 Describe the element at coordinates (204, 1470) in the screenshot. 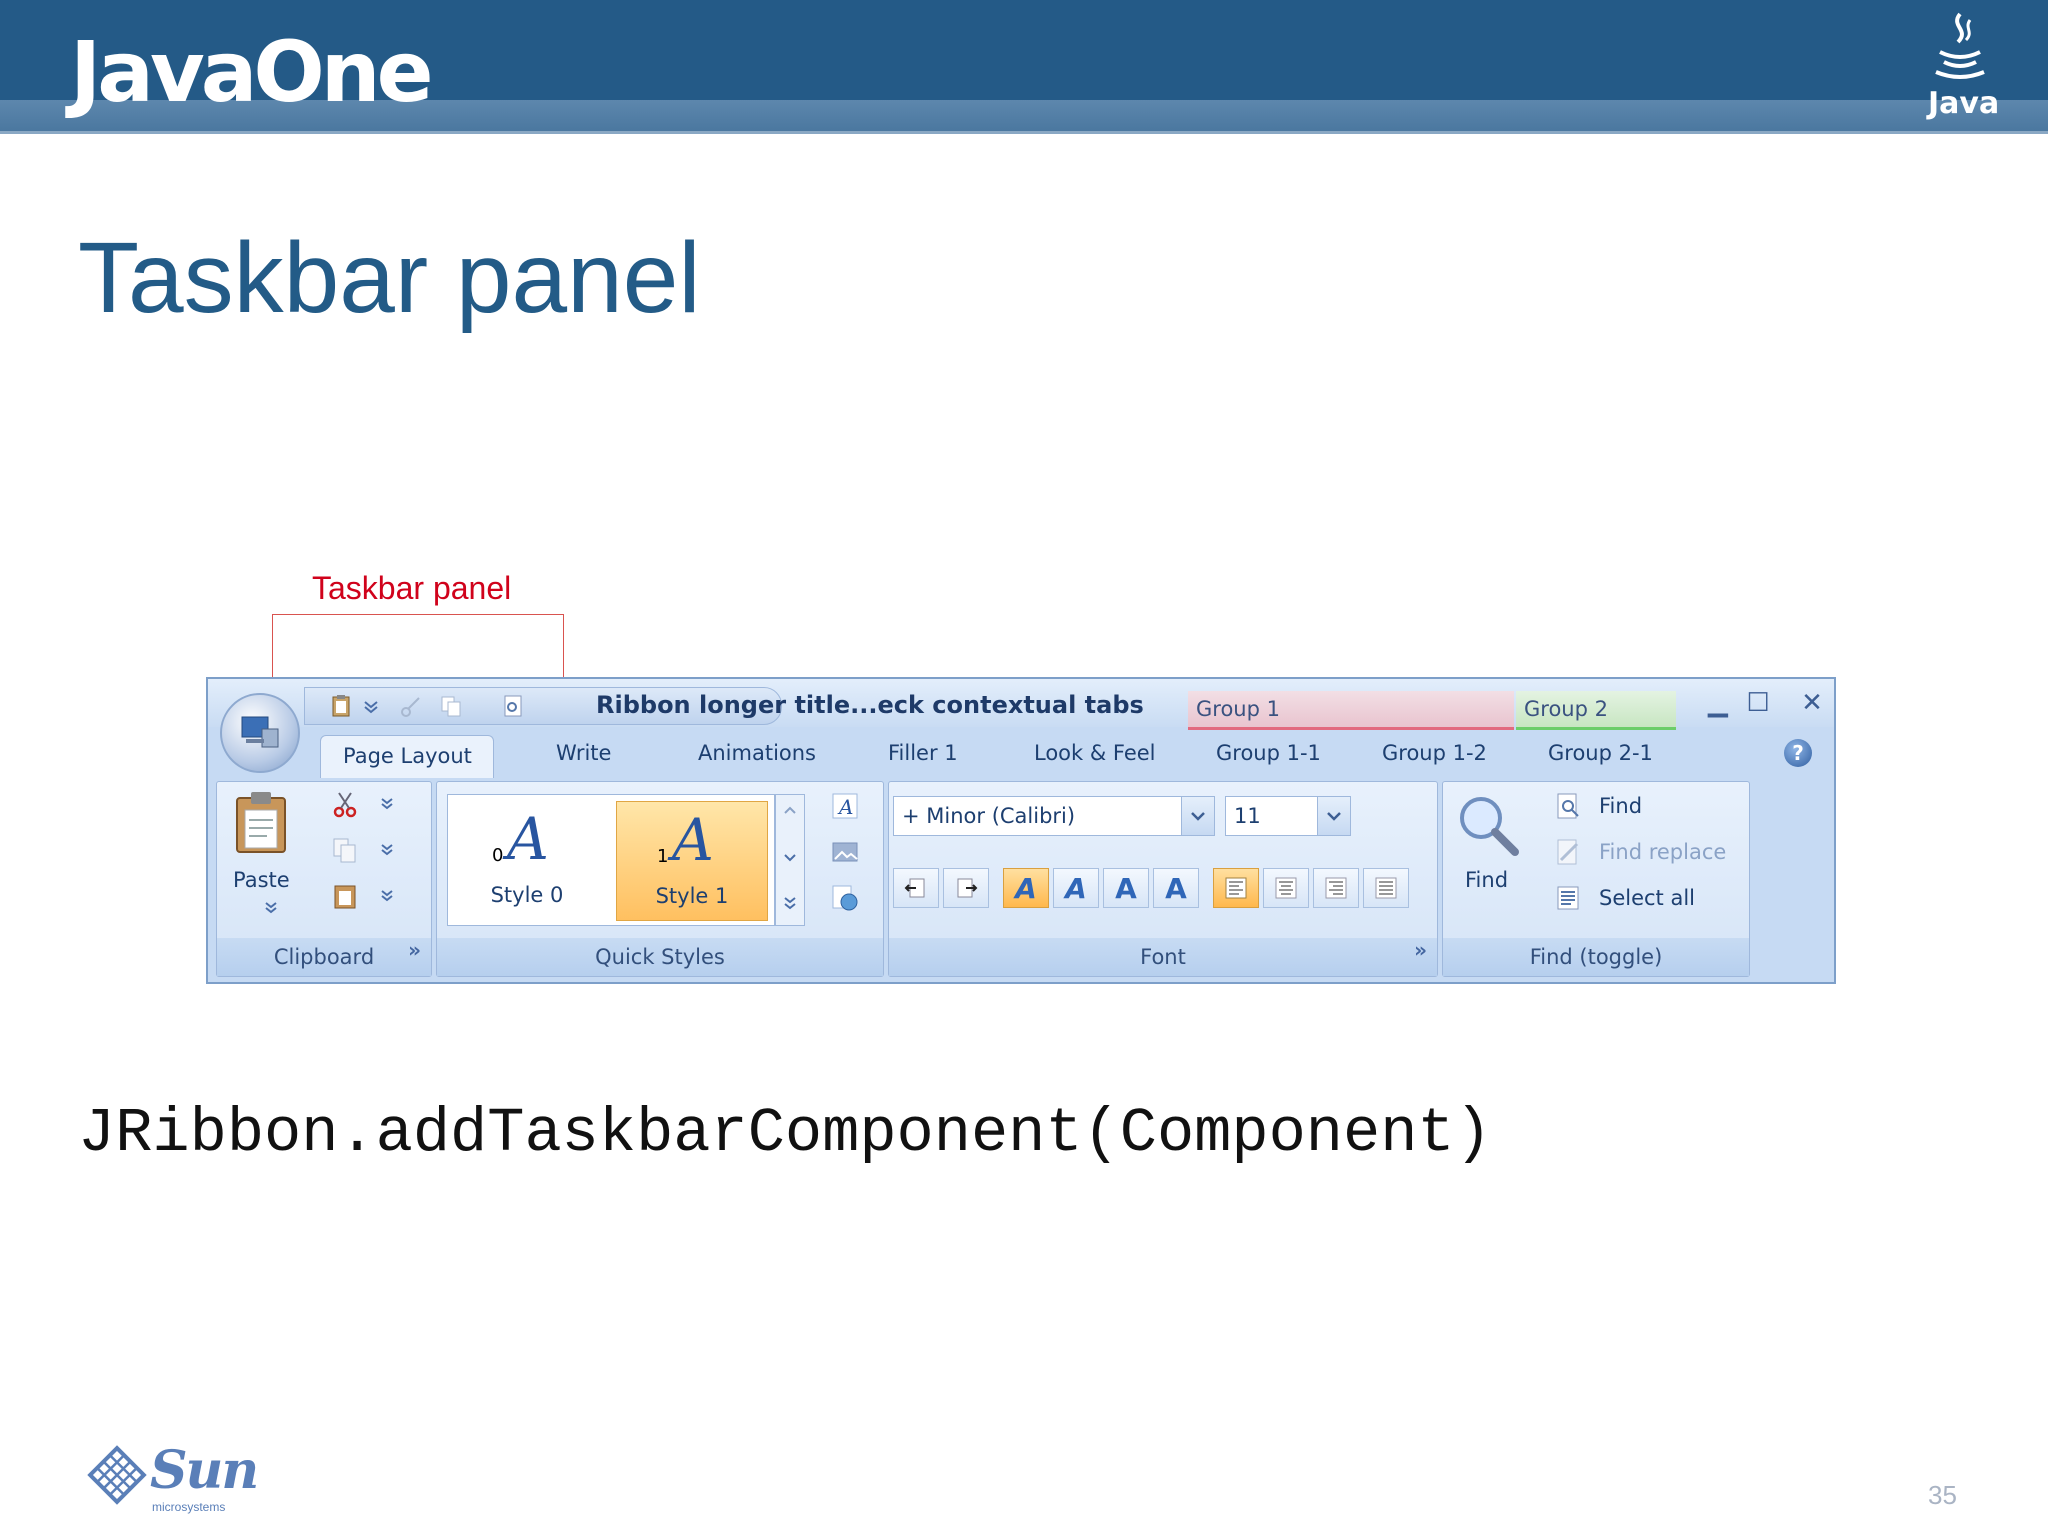

I see `sun-logo-text: Sun` at that location.